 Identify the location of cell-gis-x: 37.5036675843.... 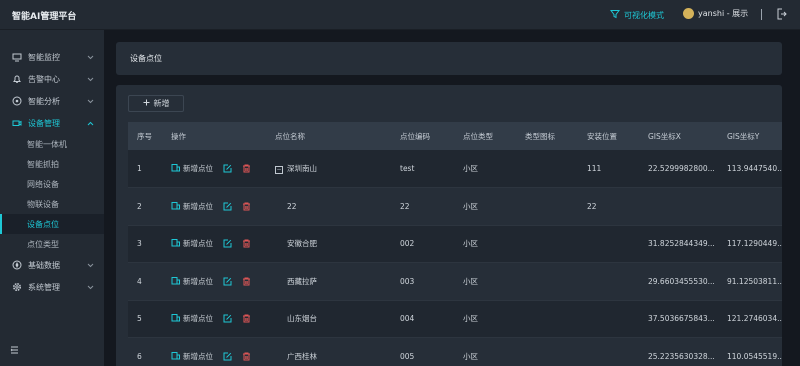
(678, 319).